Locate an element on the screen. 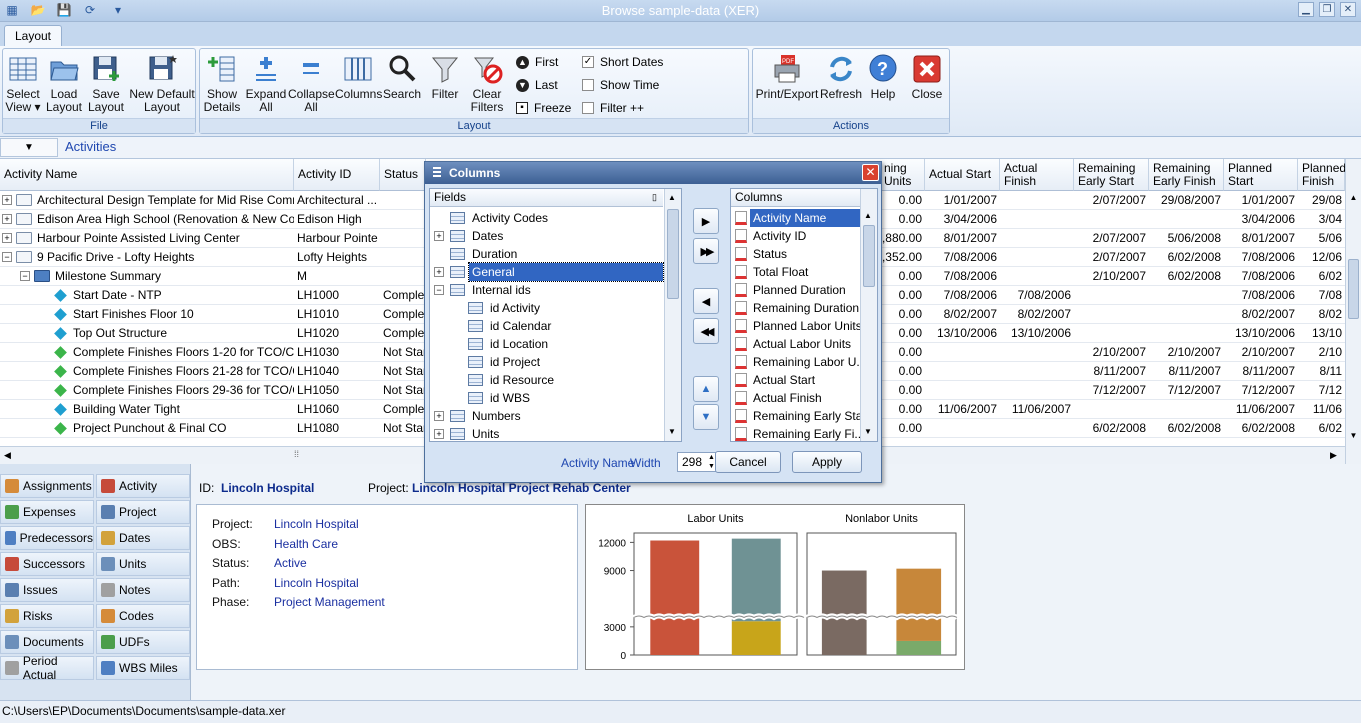  nav-assignments: Assignments is located at coordinates (47, 486).